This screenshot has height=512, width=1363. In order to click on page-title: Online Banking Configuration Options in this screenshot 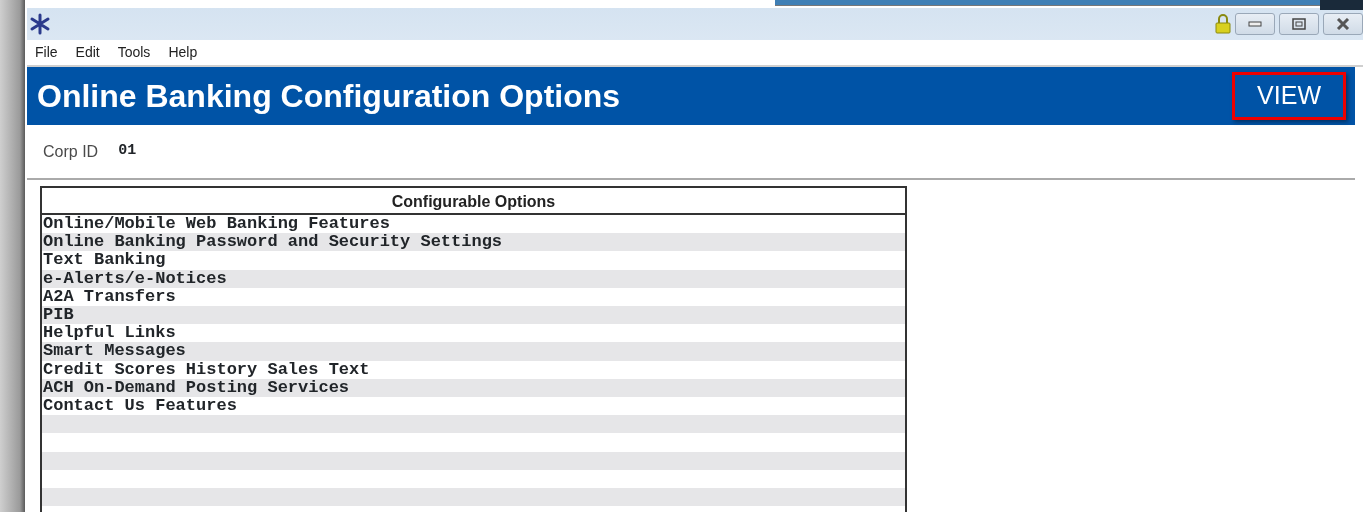, I will do `click(329, 96)`.